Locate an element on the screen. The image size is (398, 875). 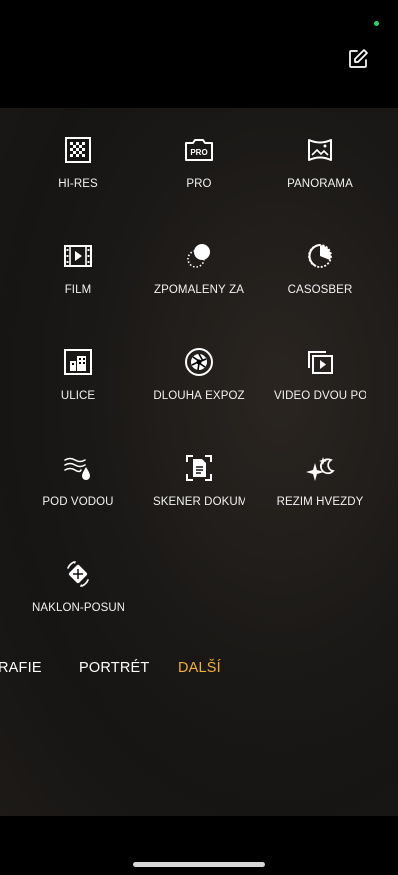
mode-panorama: PANORÁMA is located at coordinates (320, 162).